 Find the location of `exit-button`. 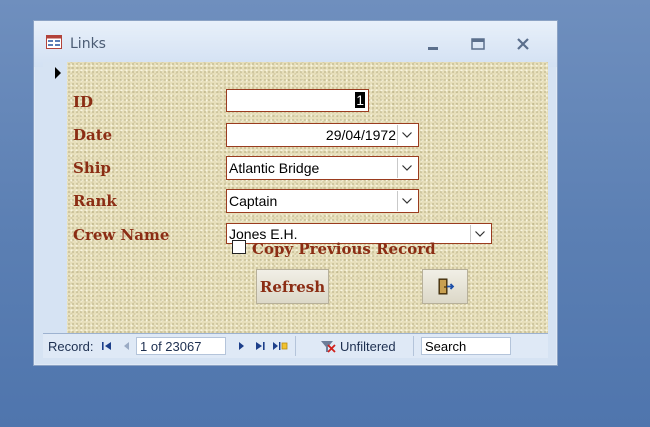

exit-button is located at coordinates (445, 286).